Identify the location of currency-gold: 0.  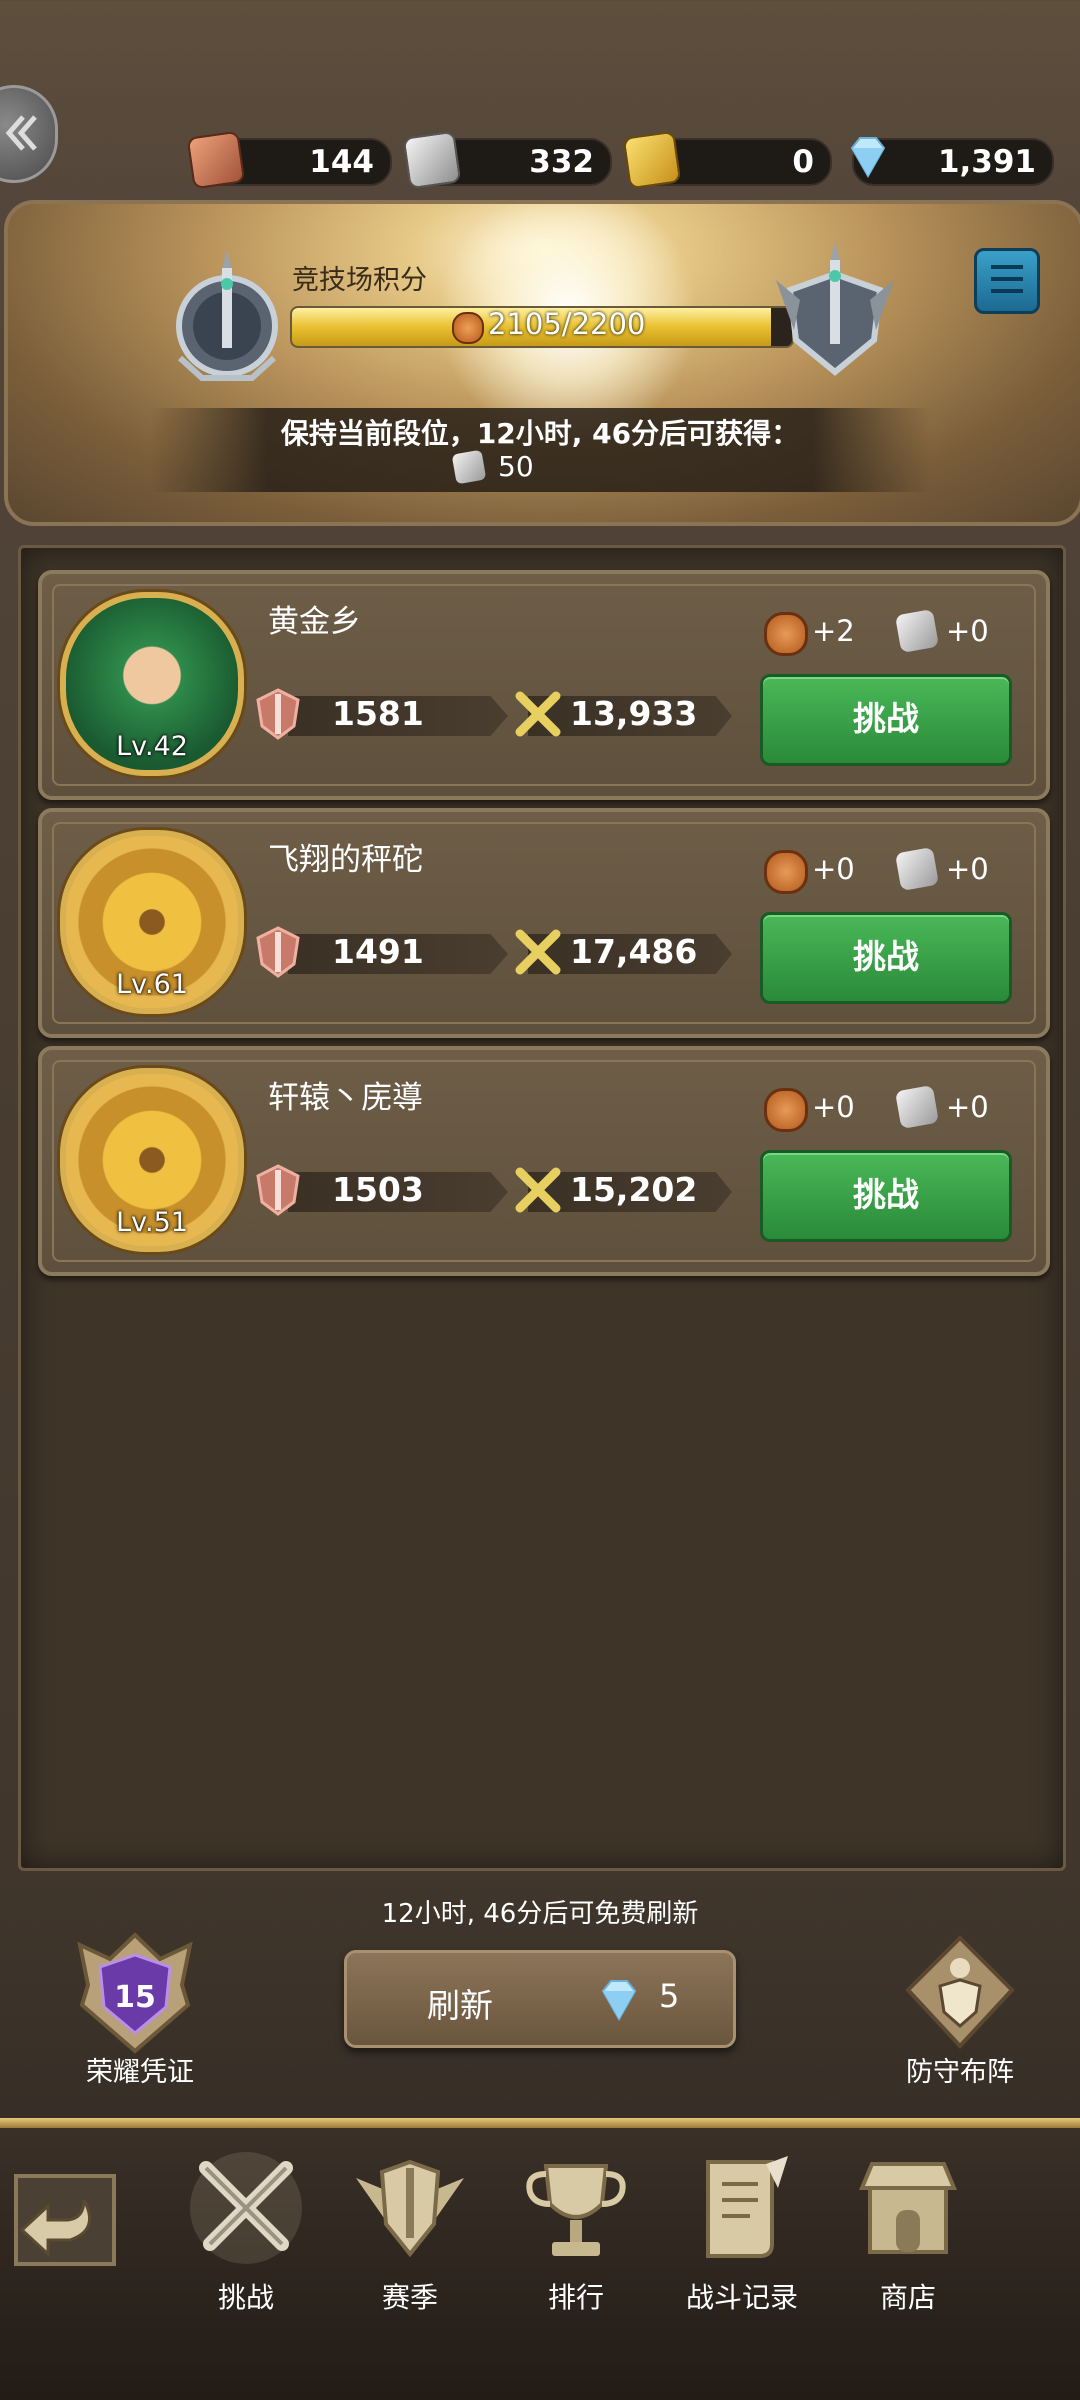
(727, 160).